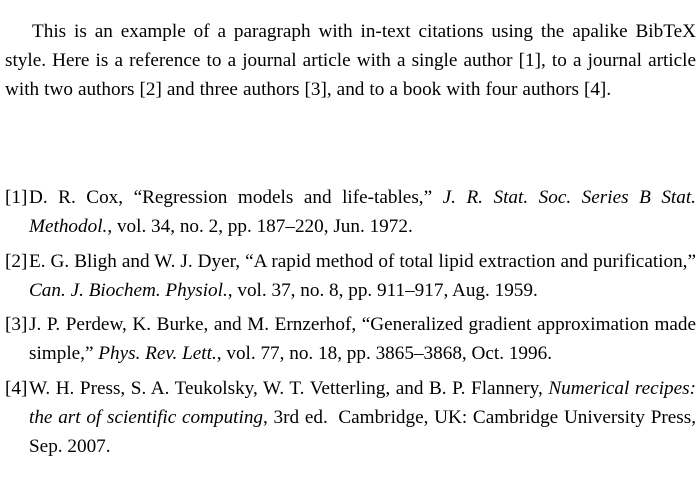 This screenshot has width=700, height=501. I want to click on citation-source: Can. J. Biochem. Physiol., so click(128, 290).